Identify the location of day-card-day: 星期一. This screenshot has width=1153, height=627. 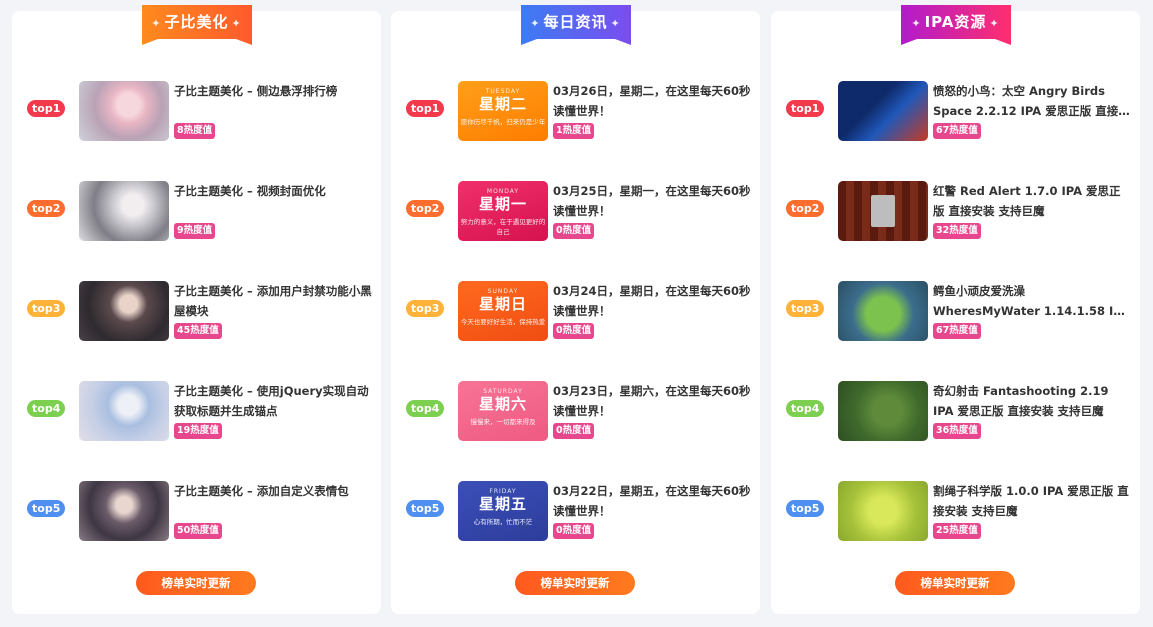
(502, 204).